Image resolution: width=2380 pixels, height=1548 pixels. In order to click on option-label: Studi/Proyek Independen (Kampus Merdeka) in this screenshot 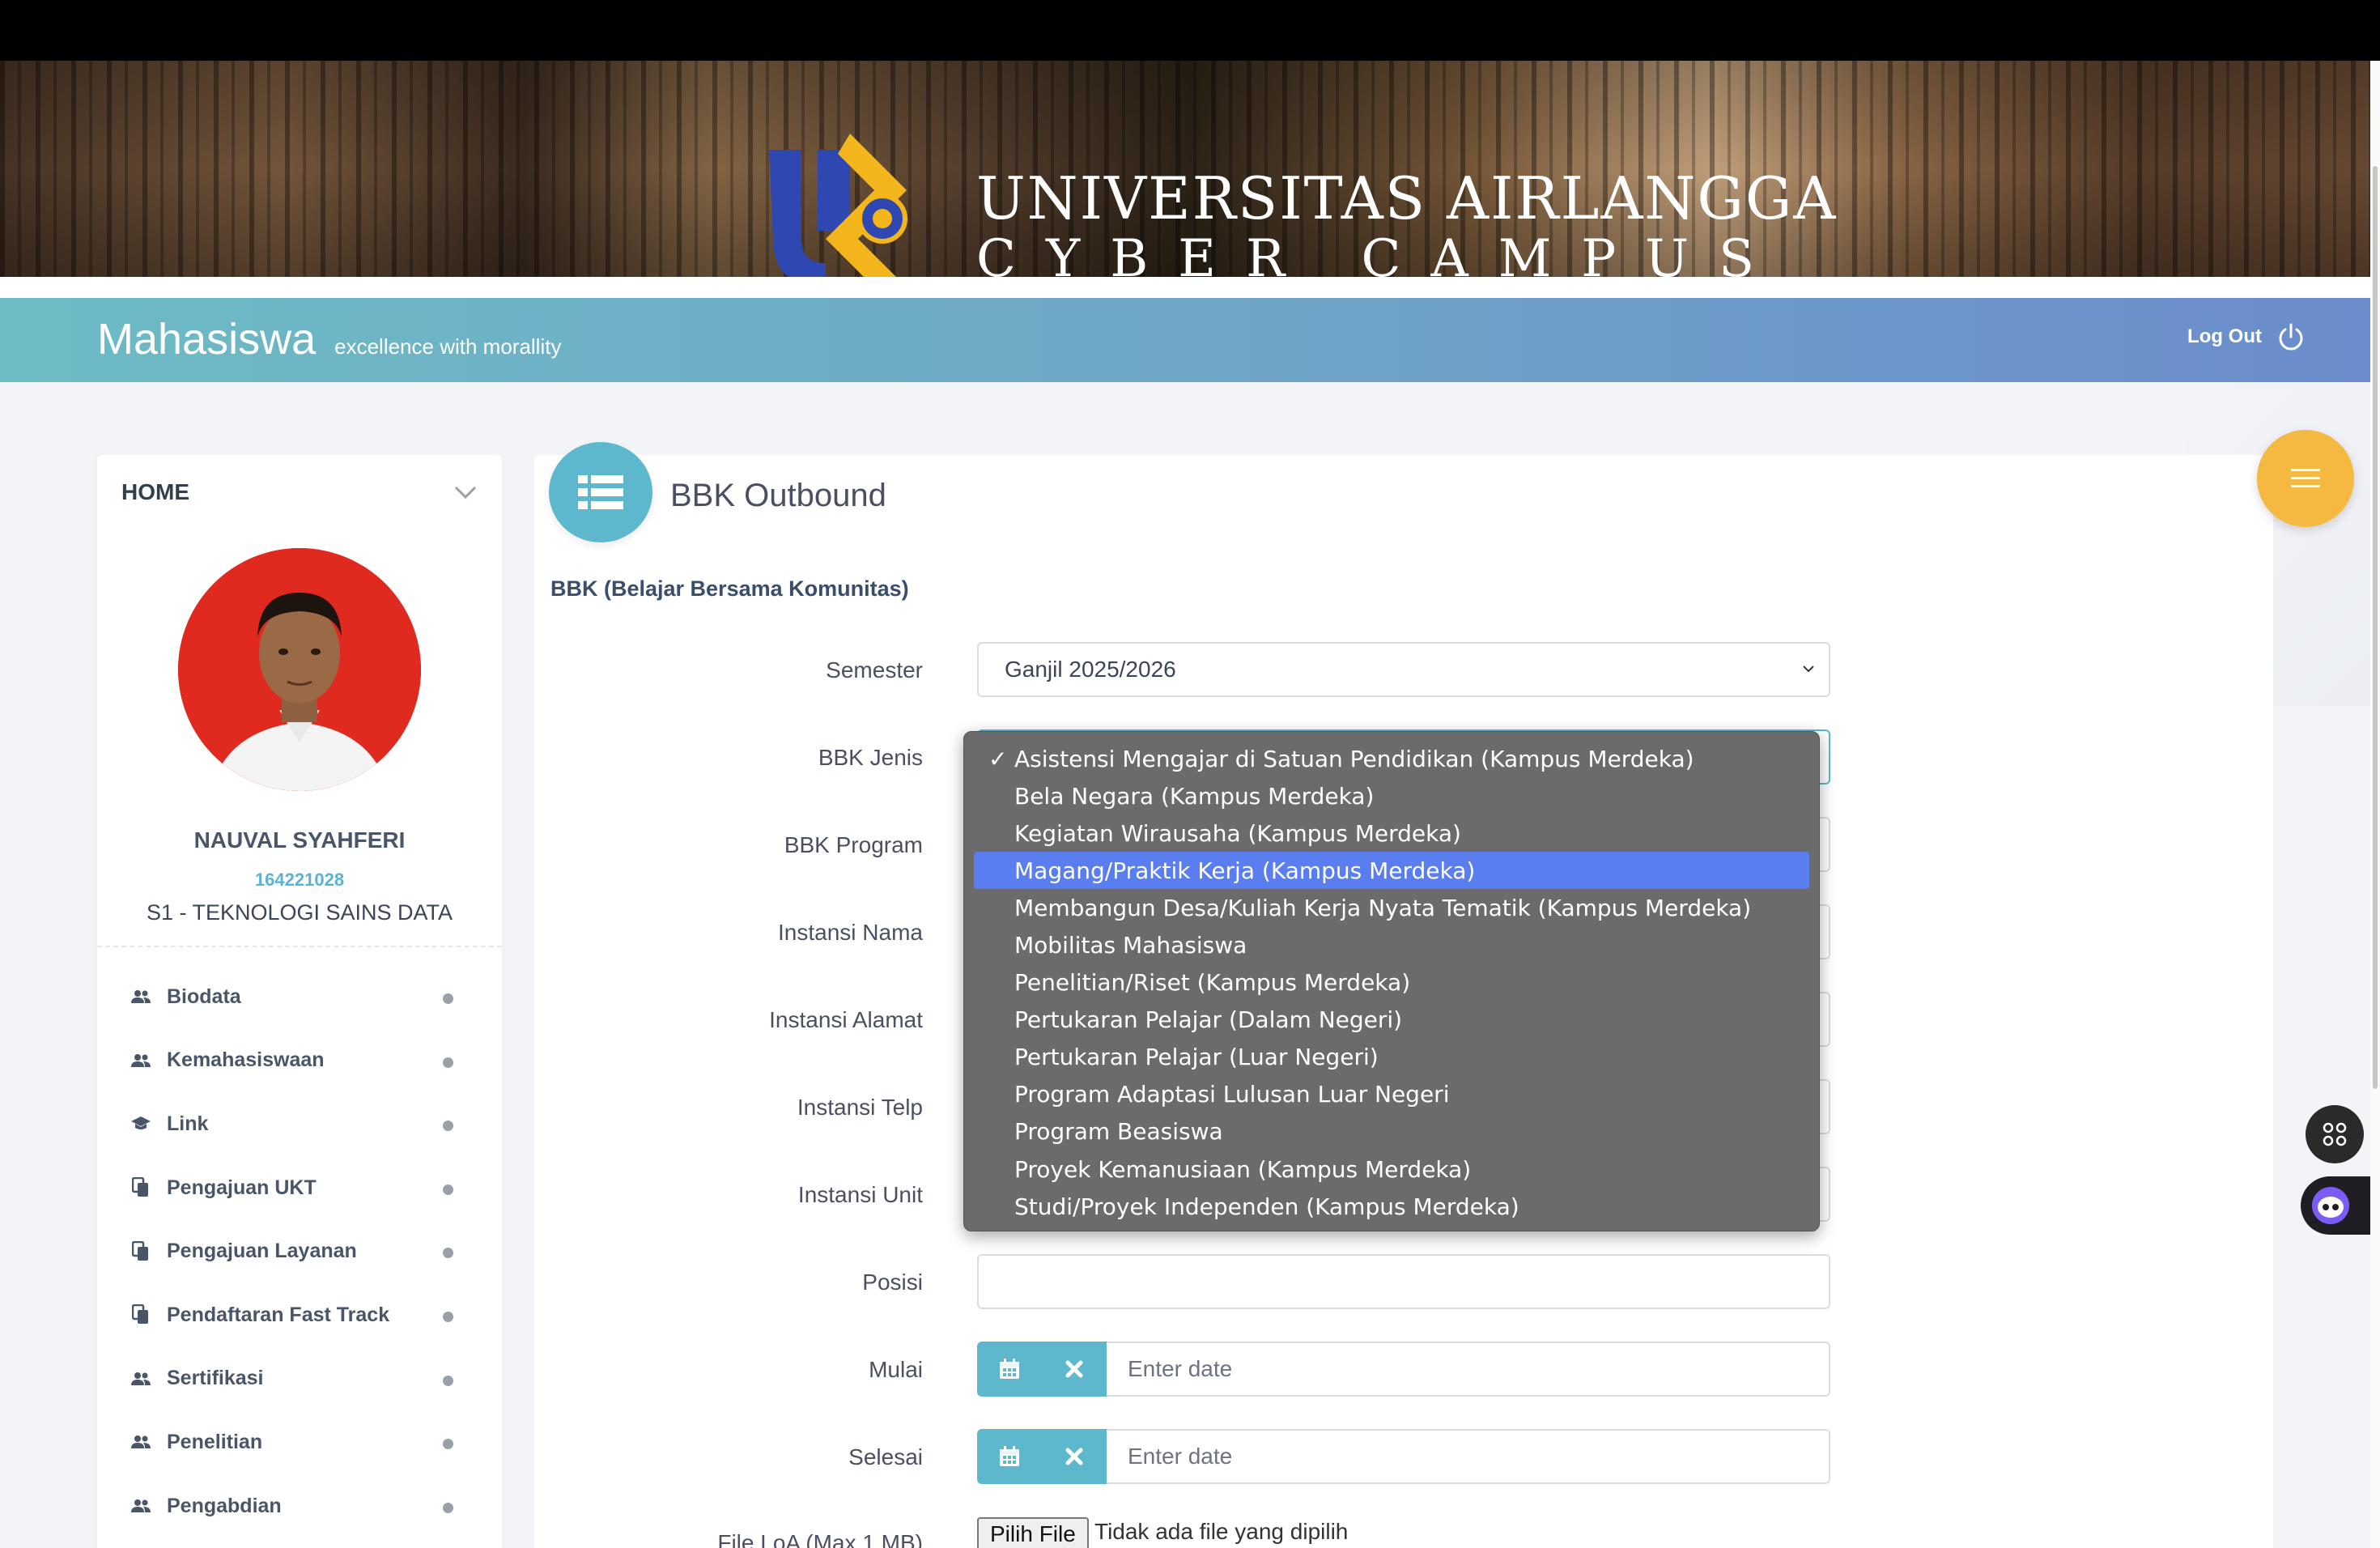, I will do `click(1266, 1206)`.